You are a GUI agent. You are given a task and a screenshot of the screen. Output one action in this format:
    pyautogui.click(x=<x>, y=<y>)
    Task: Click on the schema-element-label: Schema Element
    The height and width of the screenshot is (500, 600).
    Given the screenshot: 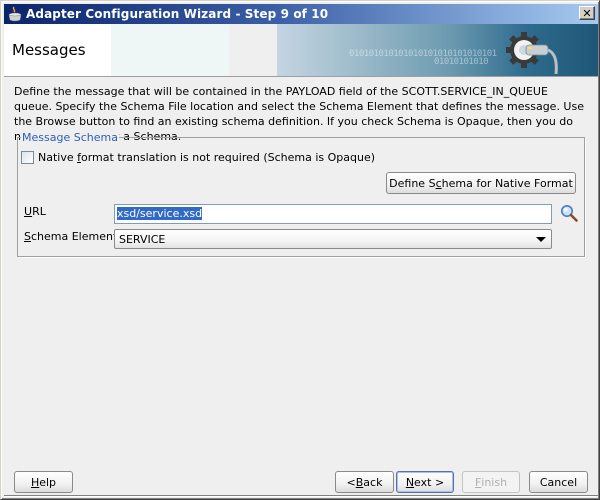 What is the action you would take?
    pyautogui.click(x=71, y=236)
    